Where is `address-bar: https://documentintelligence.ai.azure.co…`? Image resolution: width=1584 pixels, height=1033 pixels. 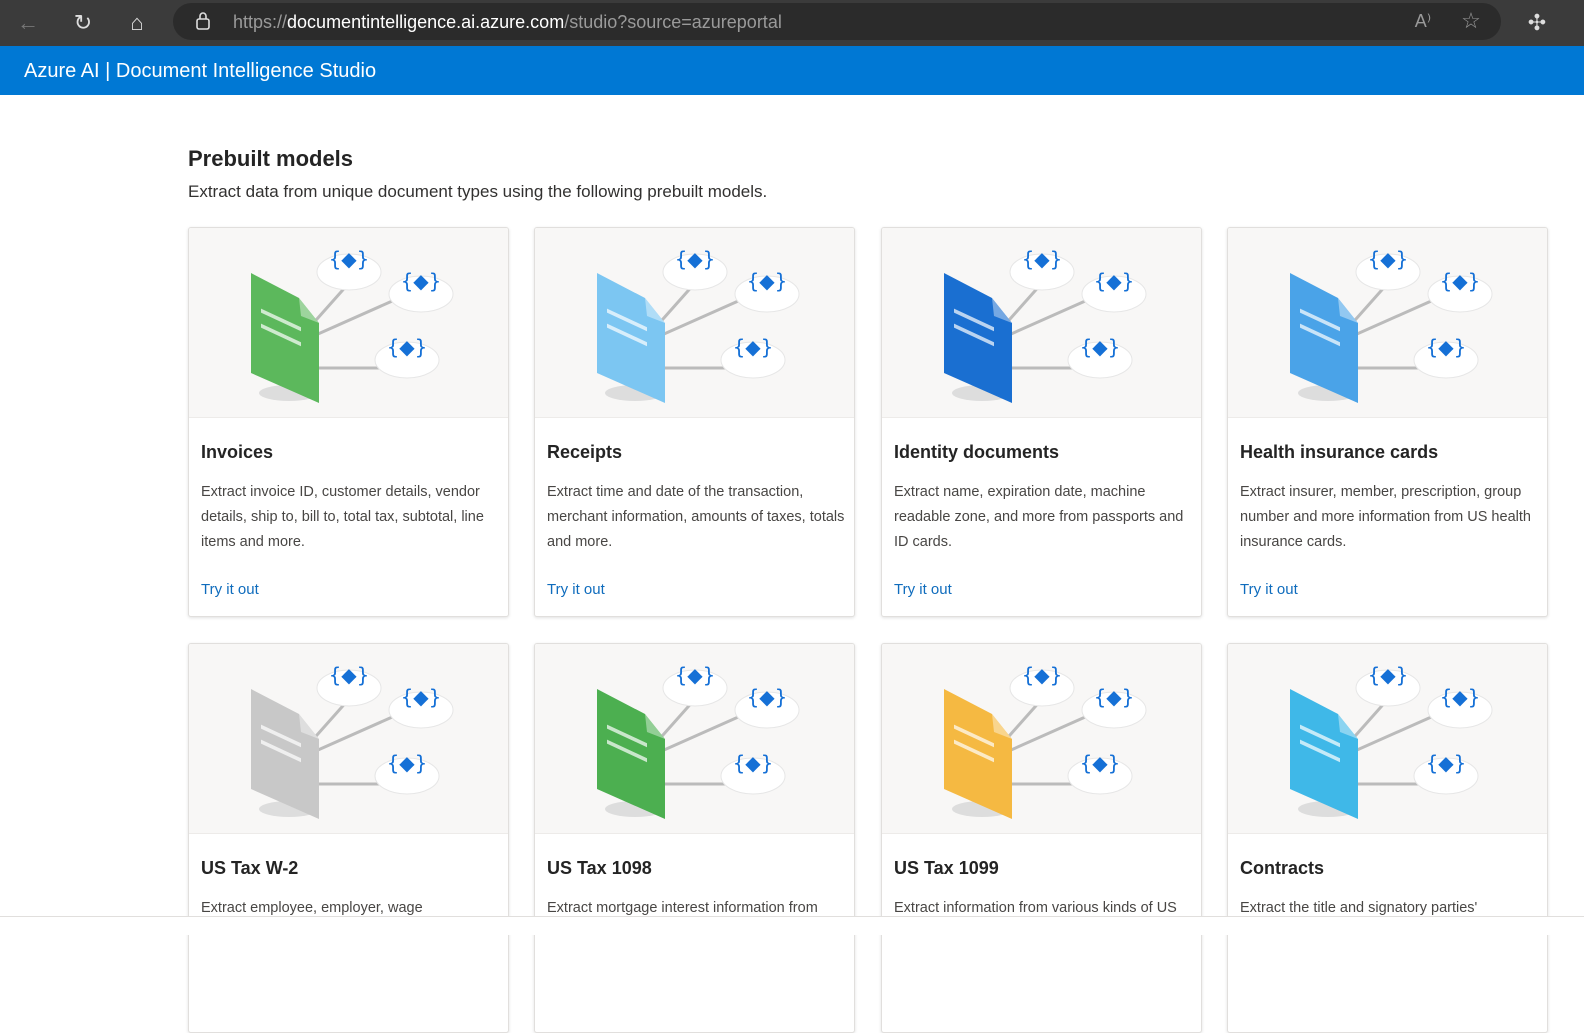
address-bar: https://documentintelligence.ai.azure.co… is located at coordinates (837, 21).